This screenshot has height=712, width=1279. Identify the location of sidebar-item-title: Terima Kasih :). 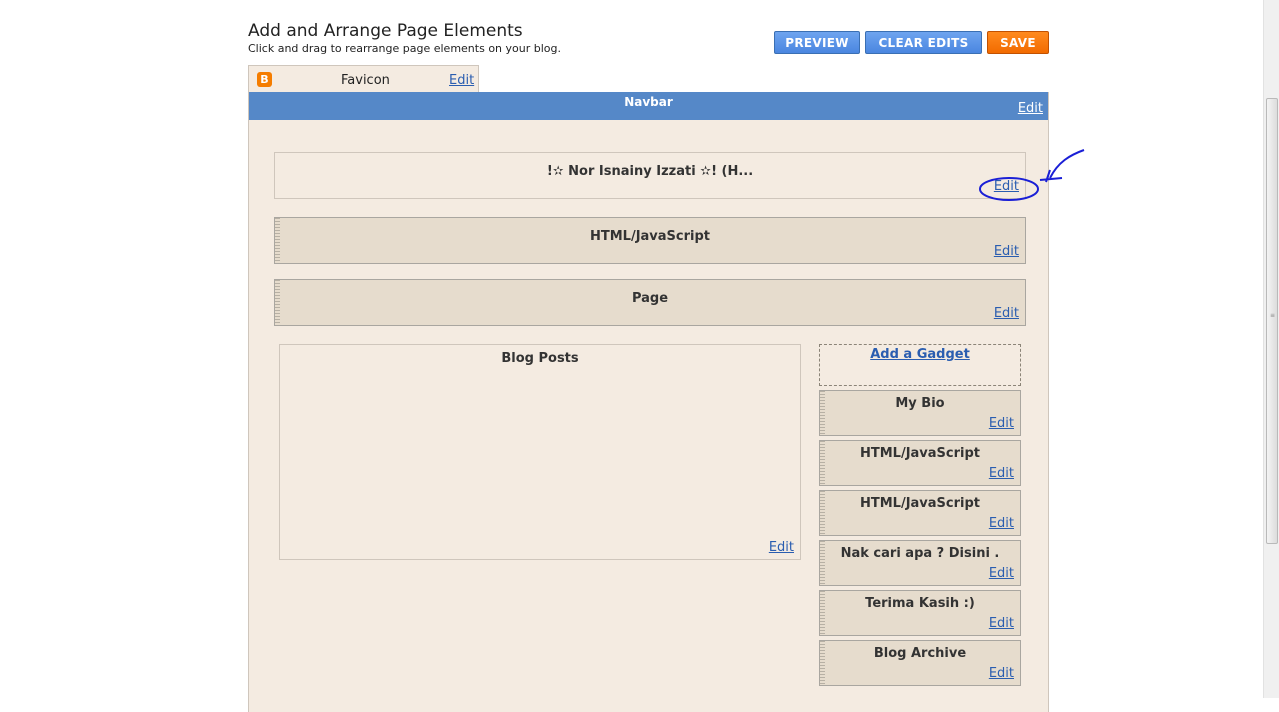
(920, 603).